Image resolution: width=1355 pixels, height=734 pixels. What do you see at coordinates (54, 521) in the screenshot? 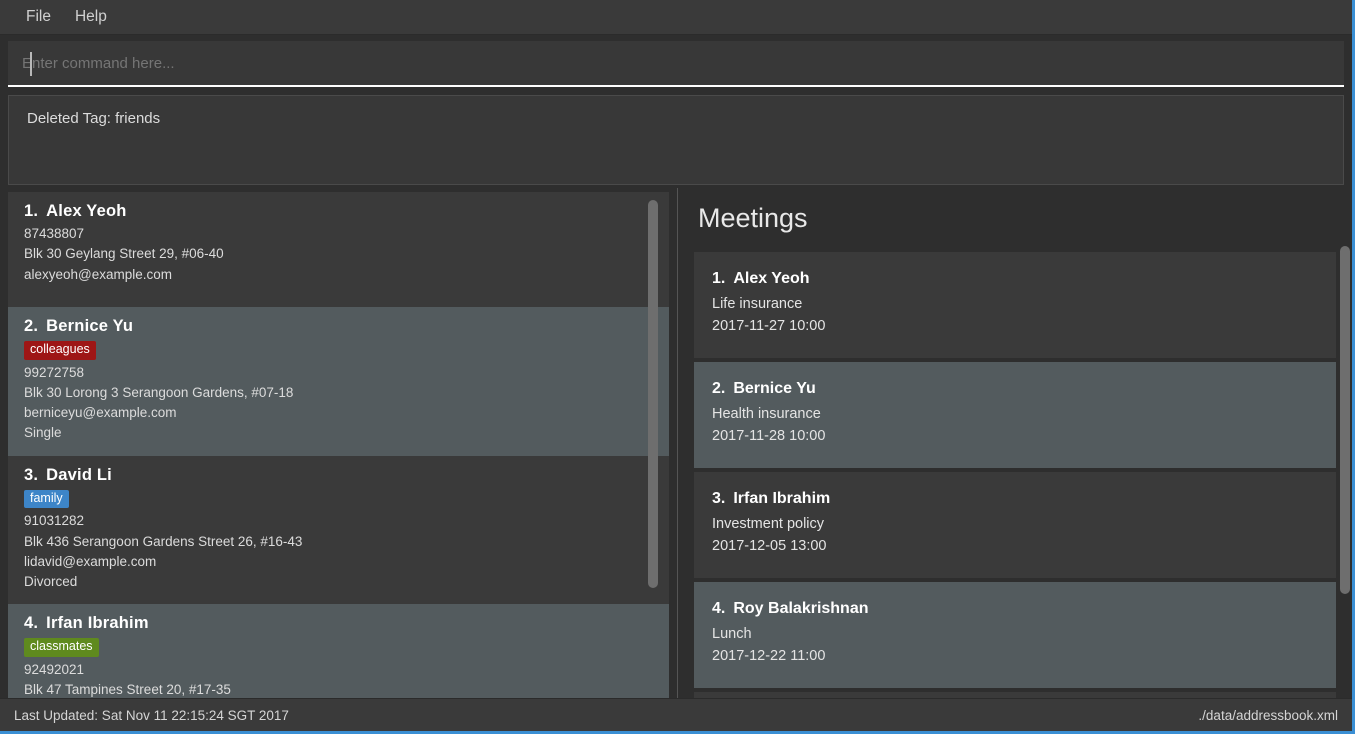
I see `person-phone: 91031282` at bounding box center [54, 521].